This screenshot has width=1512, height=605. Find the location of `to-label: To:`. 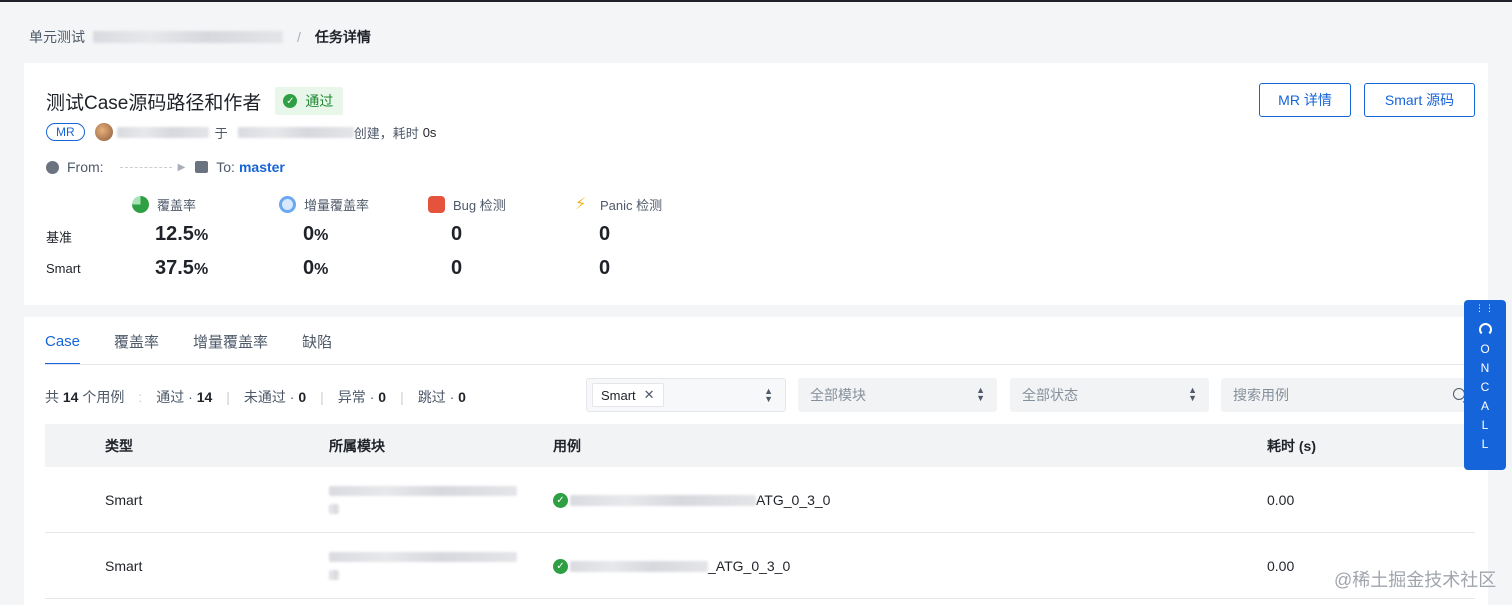

to-label: To: is located at coordinates (225, 167).